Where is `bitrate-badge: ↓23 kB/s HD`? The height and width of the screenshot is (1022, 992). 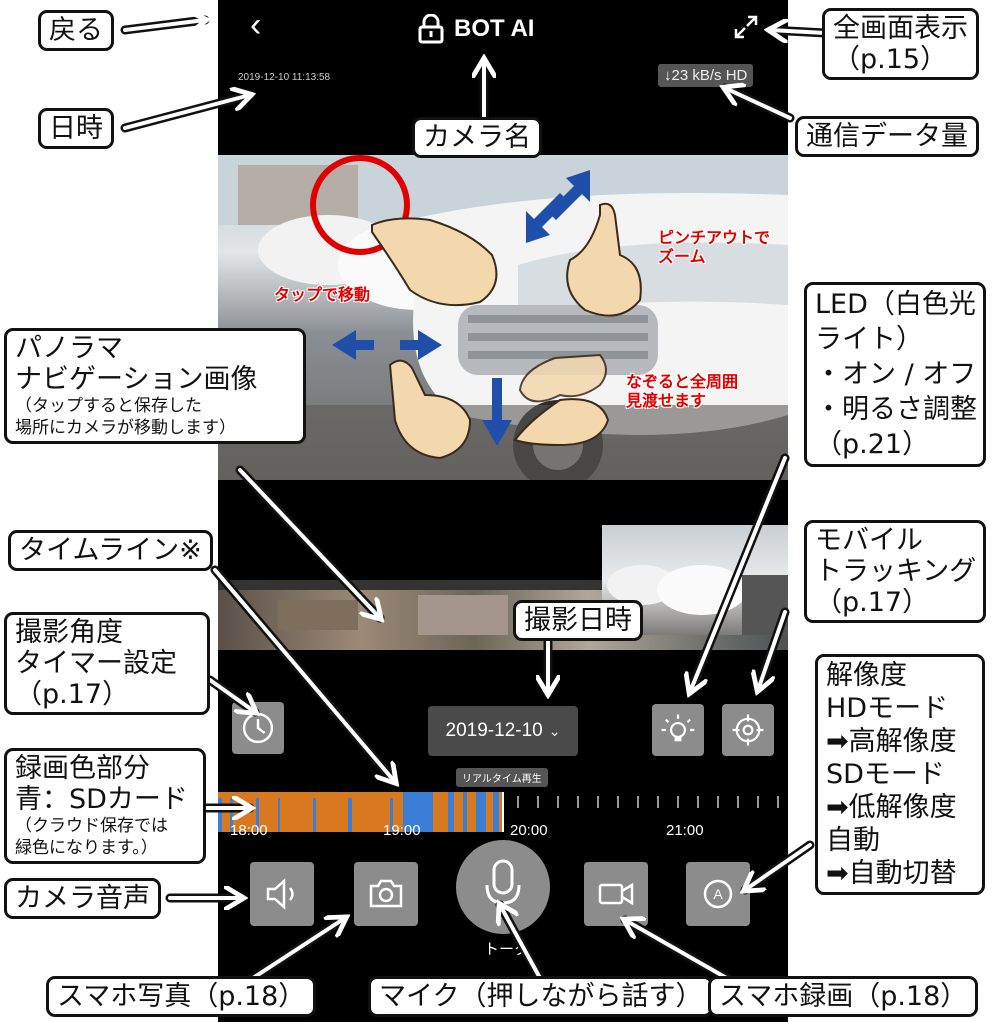 bitrate-badge: ↓23 kB/s HD is located at coordinates (706, 75).